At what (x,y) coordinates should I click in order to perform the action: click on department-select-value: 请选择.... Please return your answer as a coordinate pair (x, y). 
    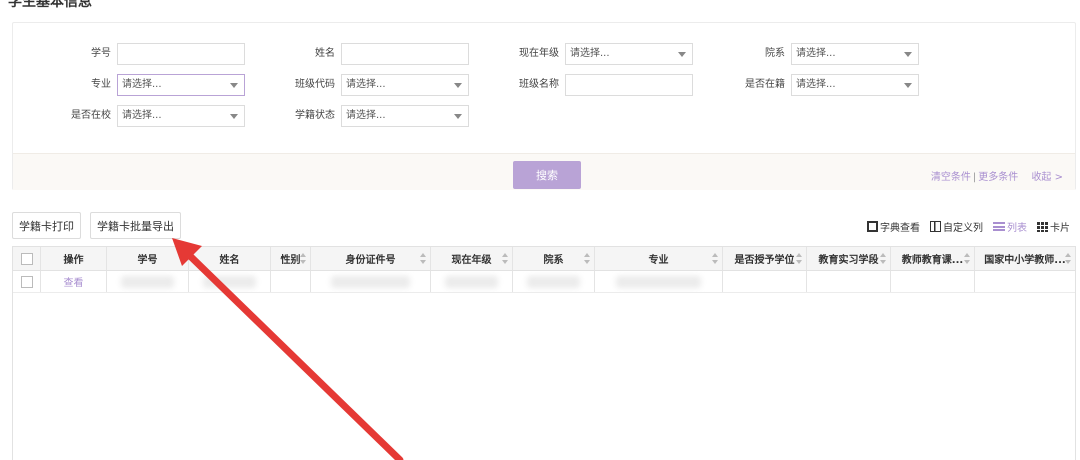
    Looking at the image, I should click on (816, 53).